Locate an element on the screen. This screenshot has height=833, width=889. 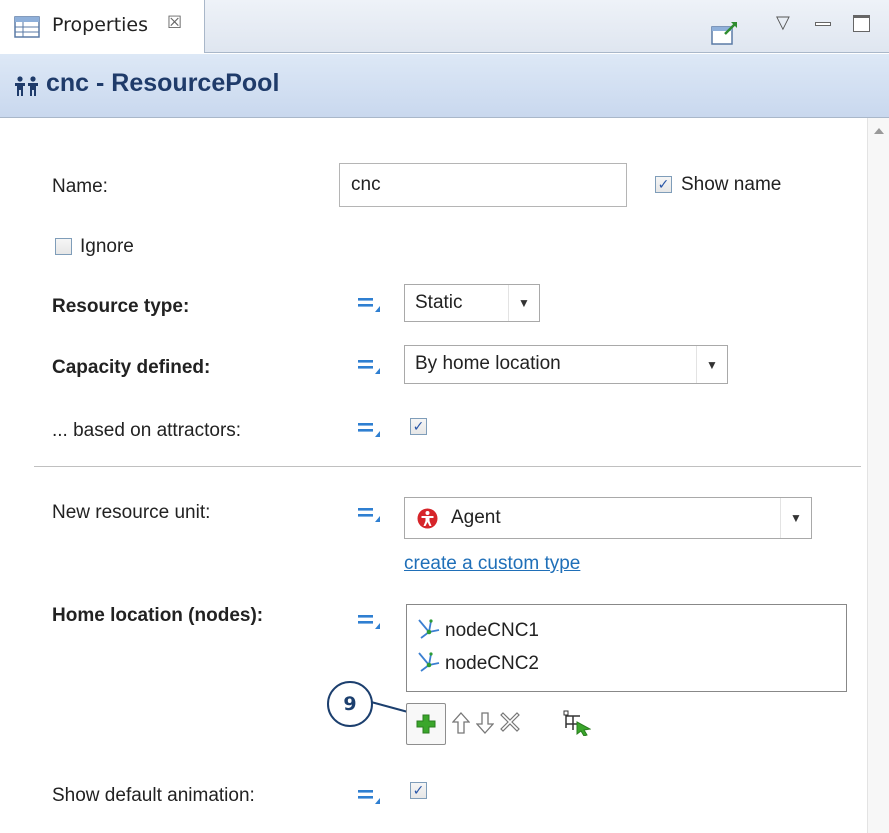
name-field: cnc is located at coordinates (483, 185).